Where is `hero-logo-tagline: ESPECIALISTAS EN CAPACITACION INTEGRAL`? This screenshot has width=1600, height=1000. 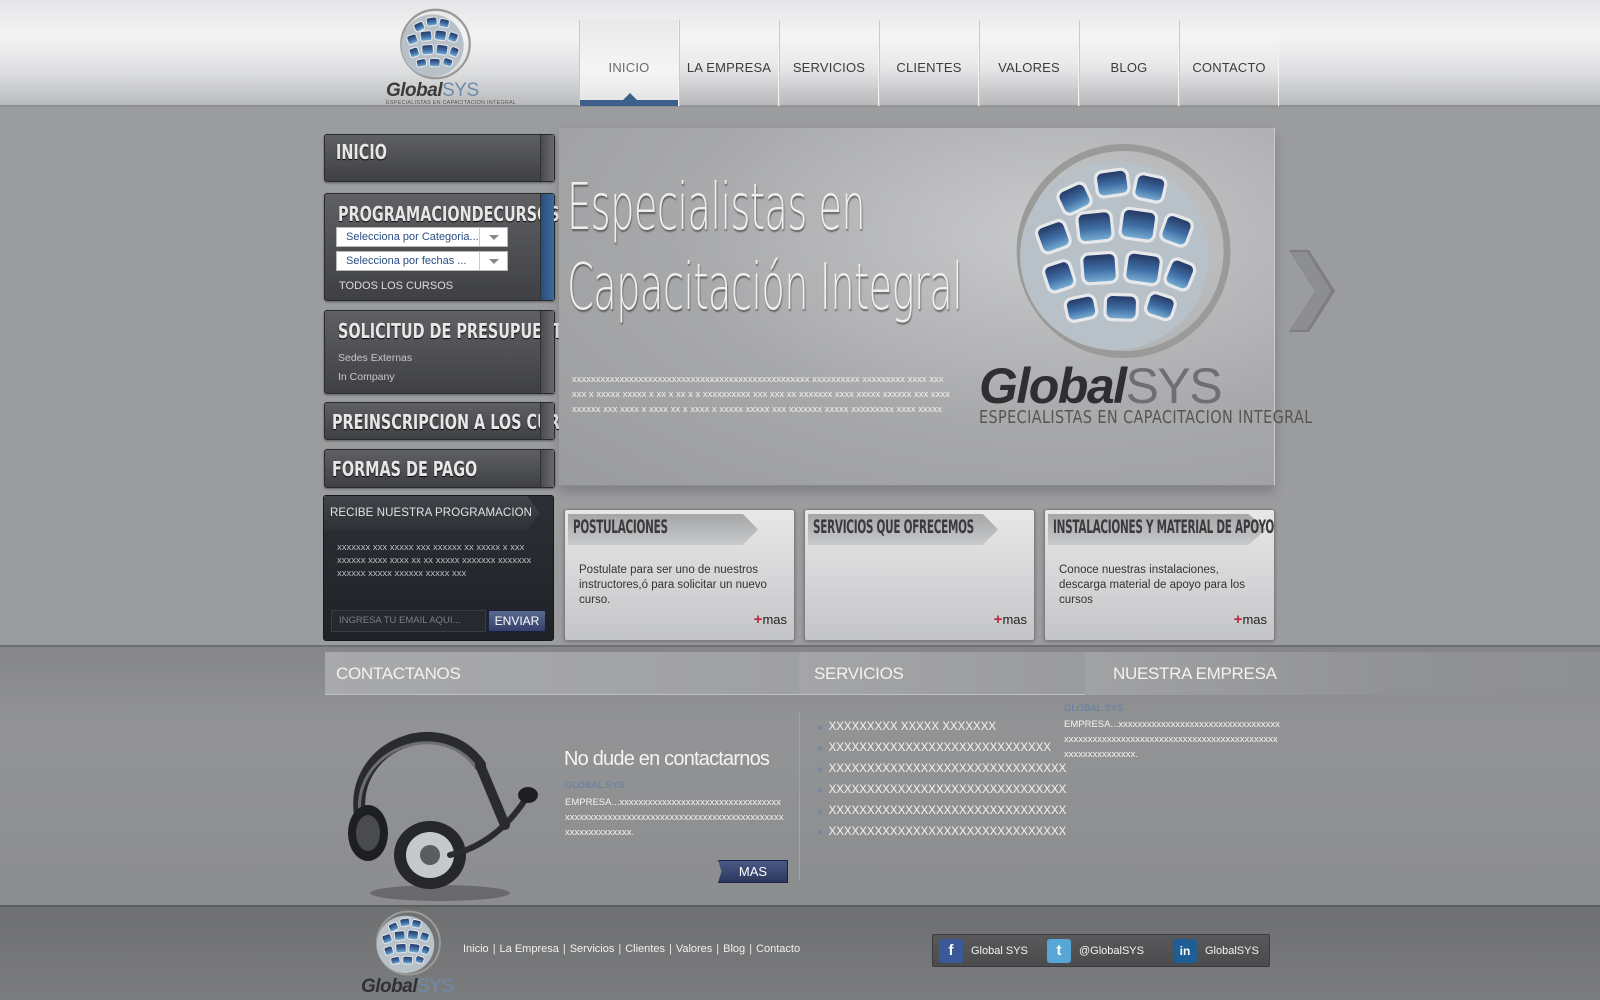
hero-logo-tagline: ESPECIALISTAS EN CAPACITACION INTEGRAL is located at coordinates (1146, 417).